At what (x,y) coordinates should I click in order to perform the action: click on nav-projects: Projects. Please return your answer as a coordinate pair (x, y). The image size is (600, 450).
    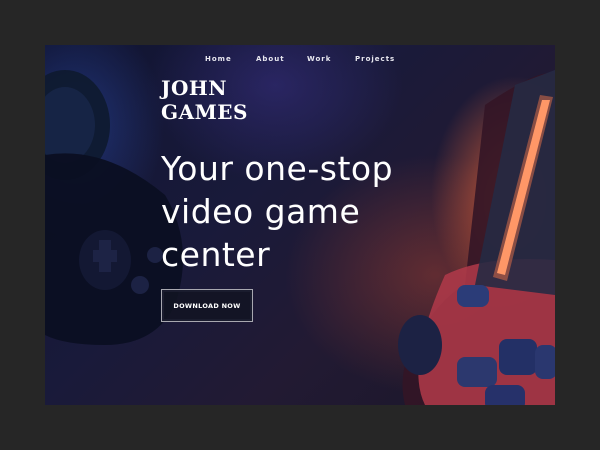
    Looking at the image, I should click on (380, 59).